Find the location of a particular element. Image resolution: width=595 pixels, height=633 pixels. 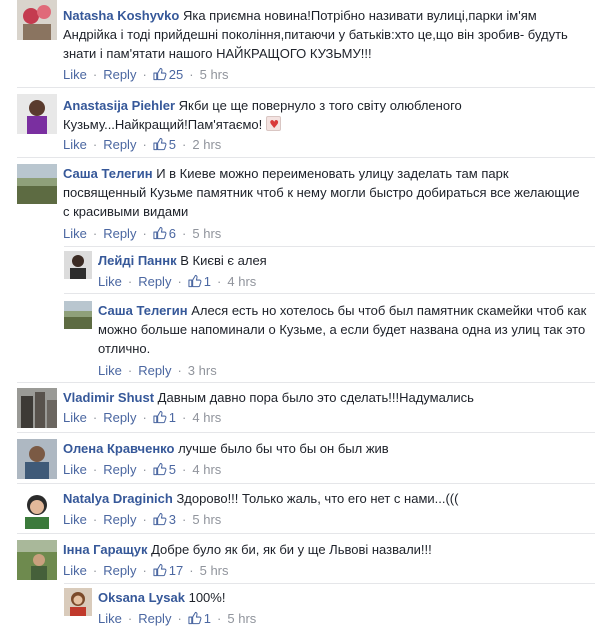

comment-time: 3 hrs is located at coordinates (202, 370).